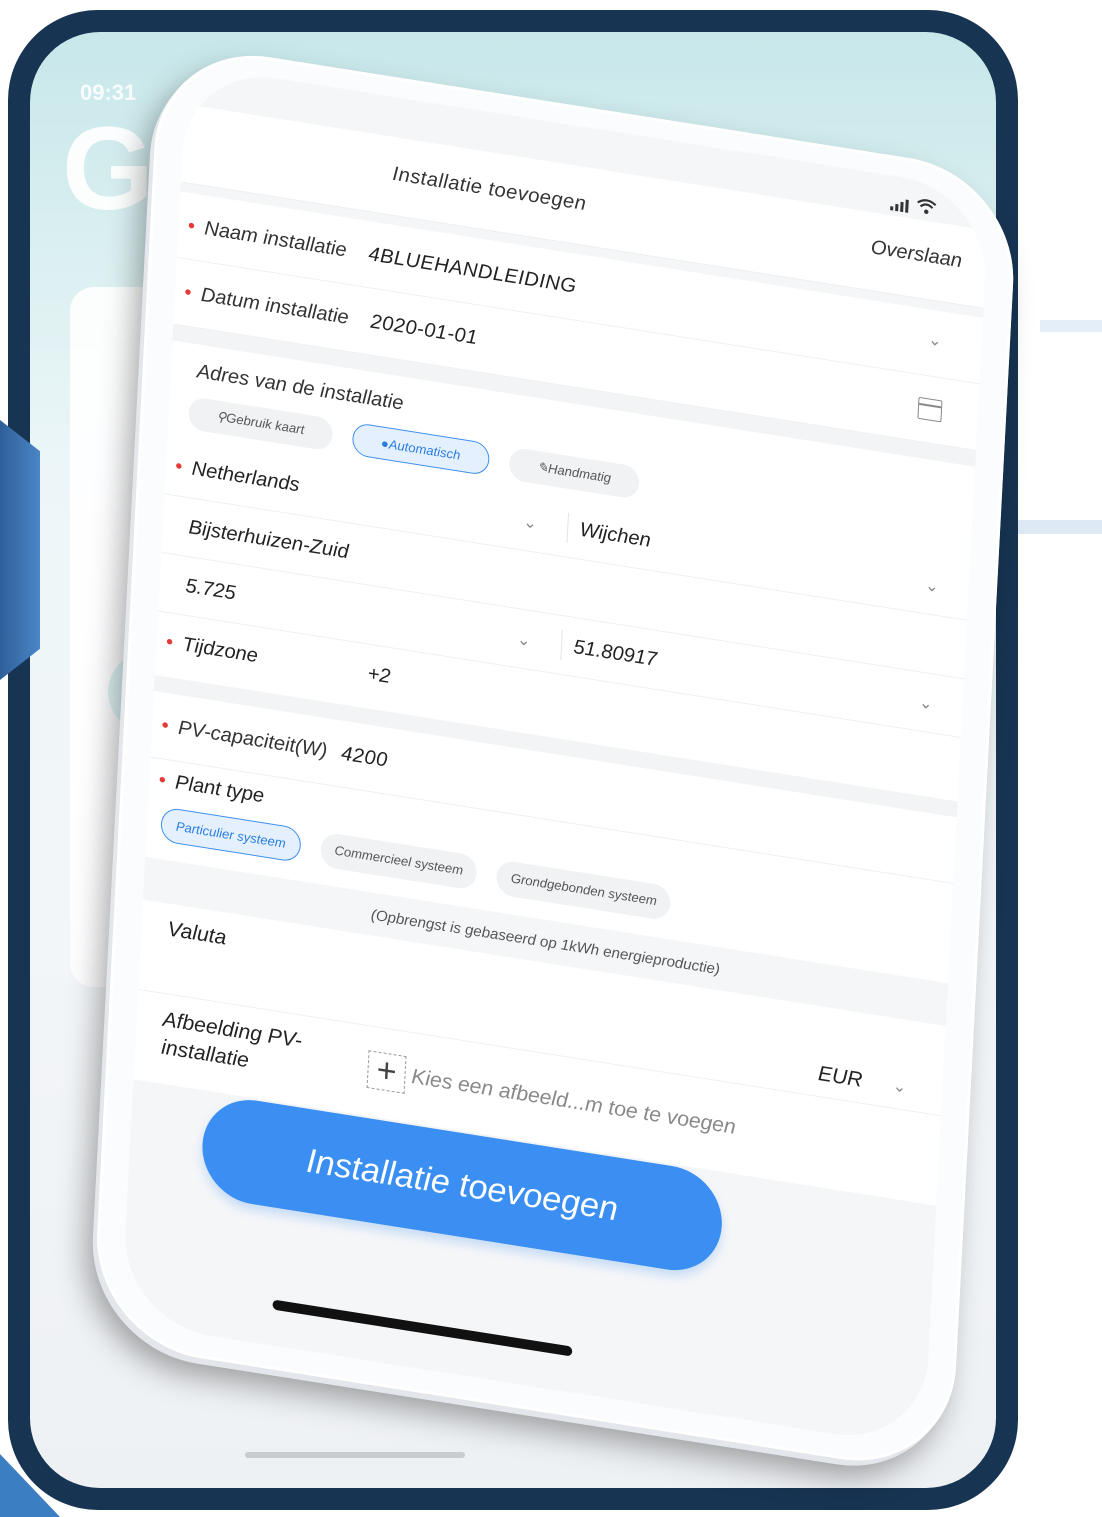 The image size is (1102, 1517). Describe the element at coordinates (840, 1077) in the screenshot. I see `currency-value: EUR` at that location.